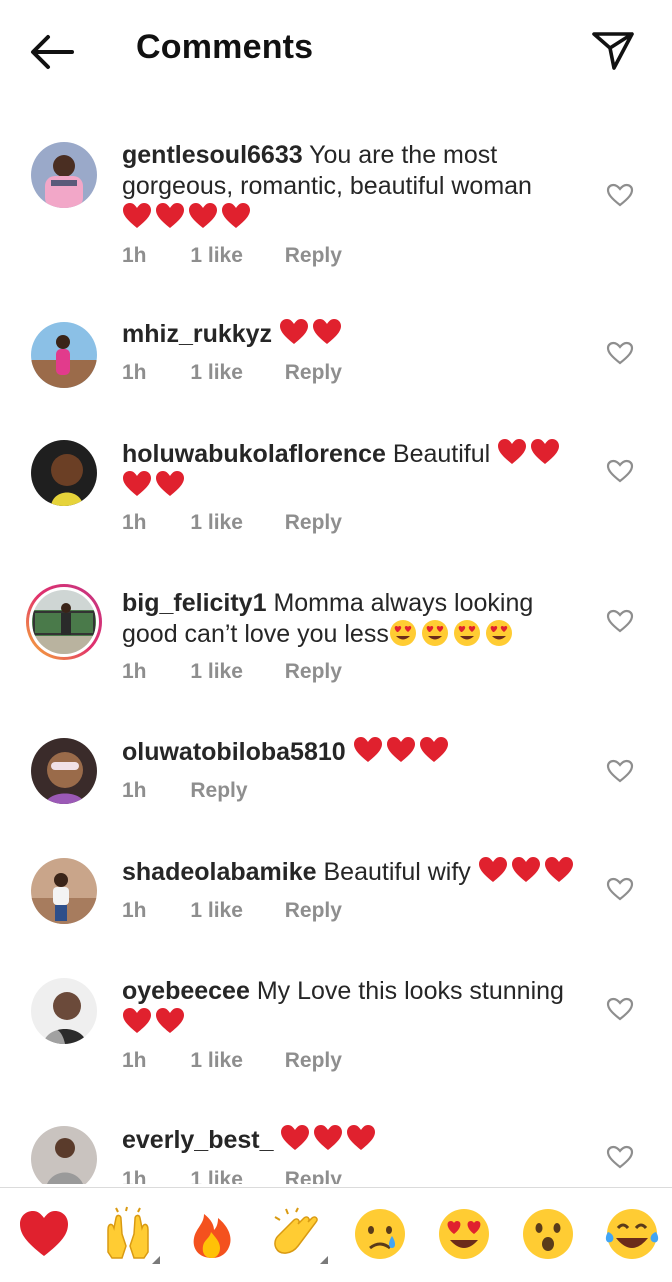 This screenshot has width=672, height=1282. What do you see at coordinates (225, 47) in the screenshot?
I see `page-title: Comments` at bounding box center [225, 47].